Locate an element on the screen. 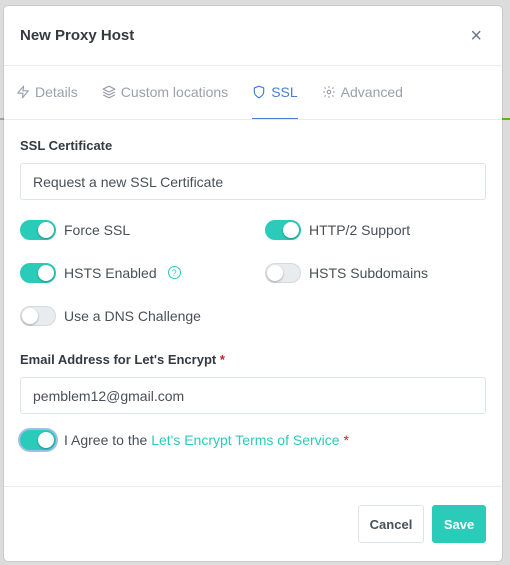  tab-custom-locations-label: Custom locations is located at coordinates (174, 92).